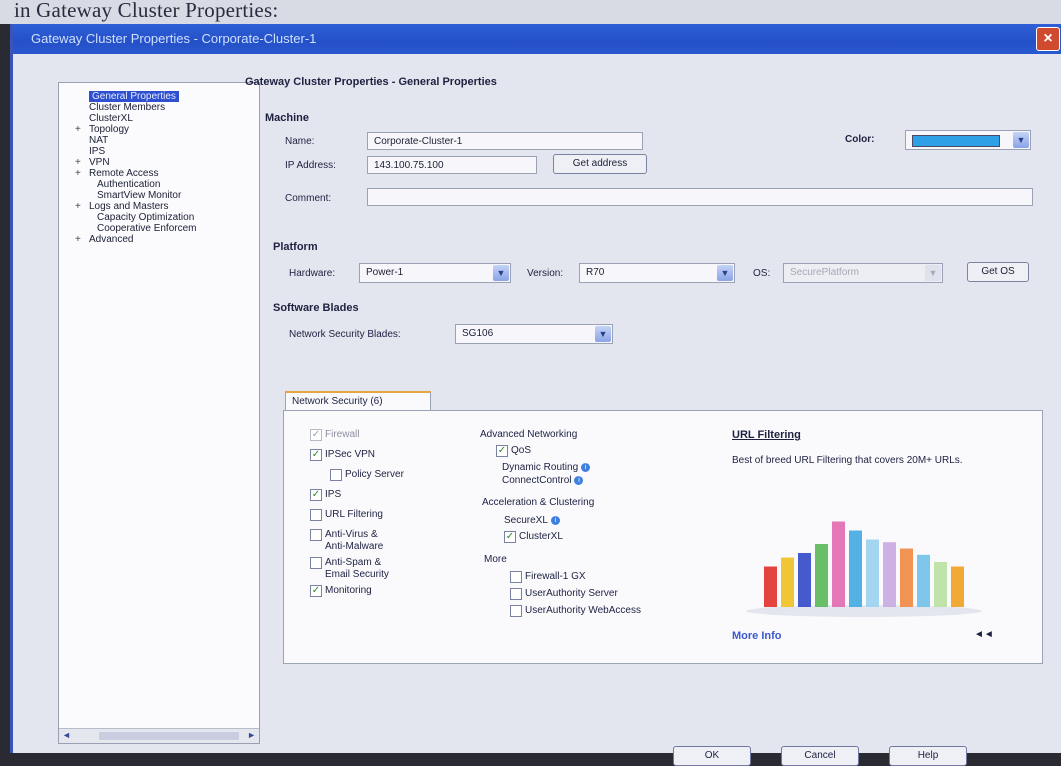  I want to click on tree-item: + VPN, so click(136, 162).